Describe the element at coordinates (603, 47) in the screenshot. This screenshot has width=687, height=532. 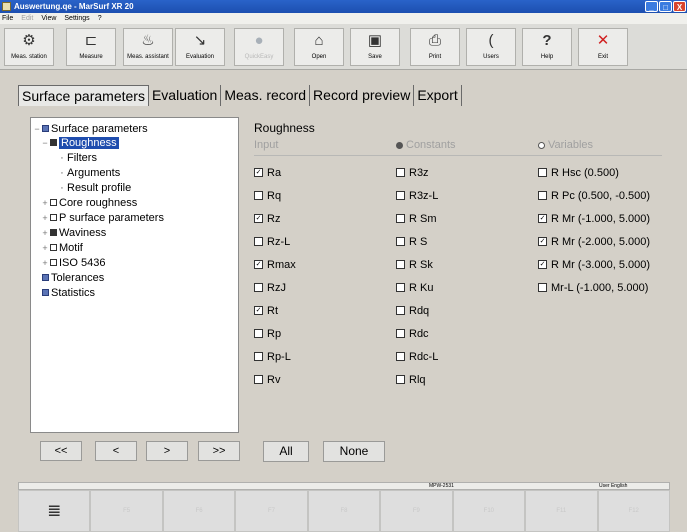
I see `exit-button: ✕ Exit` at that location.